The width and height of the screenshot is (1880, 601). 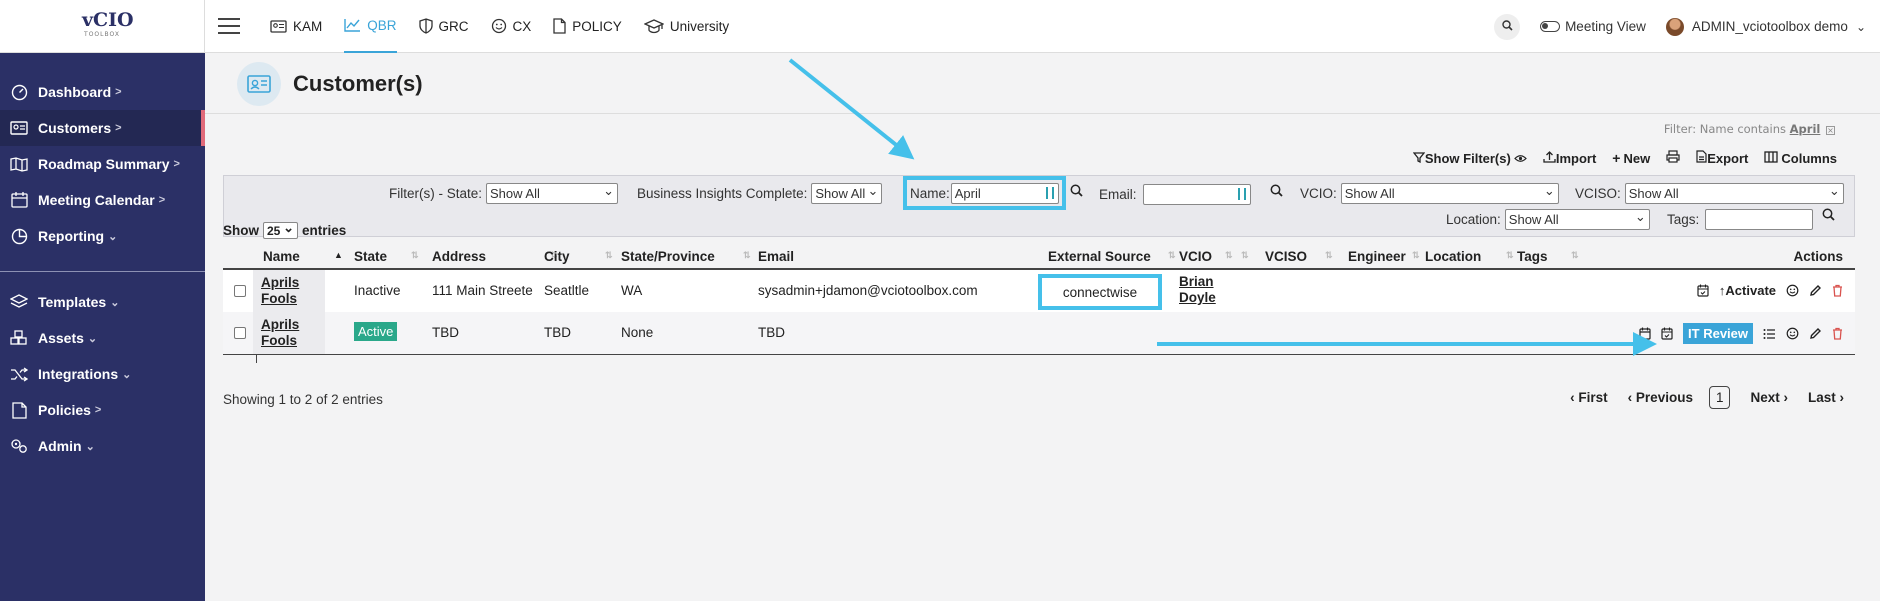 I want to click on logo-box: vCIO TOOLBOX, so click(x=102, y=26).